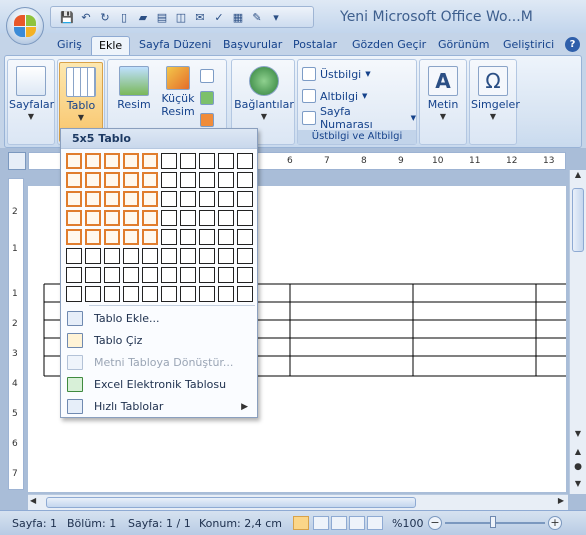 This screenshot has height=535, width=586. What do you see at coordinates (111, 45) in the screenshot?
I see `tab-ekle: Ekle` at bounding box center [111, 45].